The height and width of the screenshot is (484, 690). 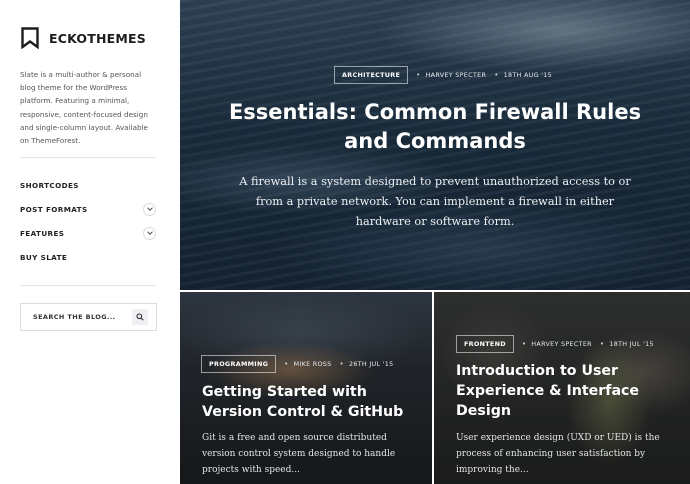 I want to click on search-button, so click(x=140, y=317).